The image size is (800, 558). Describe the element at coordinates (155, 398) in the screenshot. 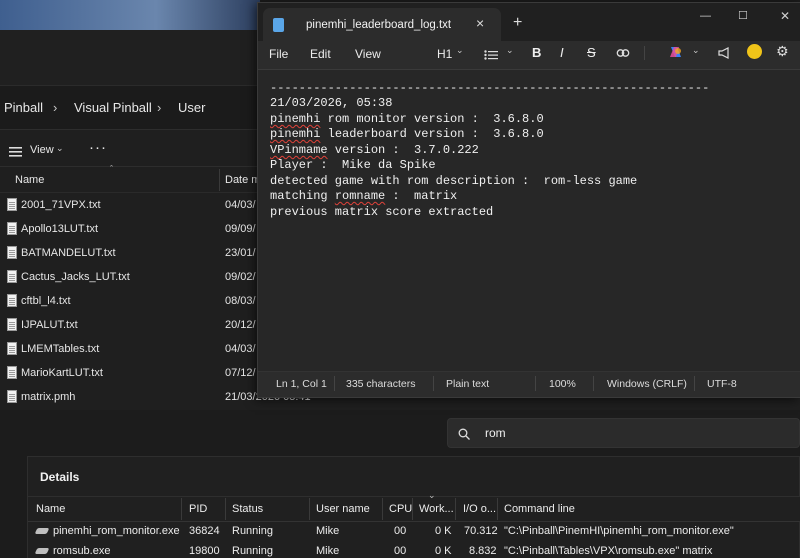

I see `file-row: matrix.pmh21/03/2026 05:41` at that location.